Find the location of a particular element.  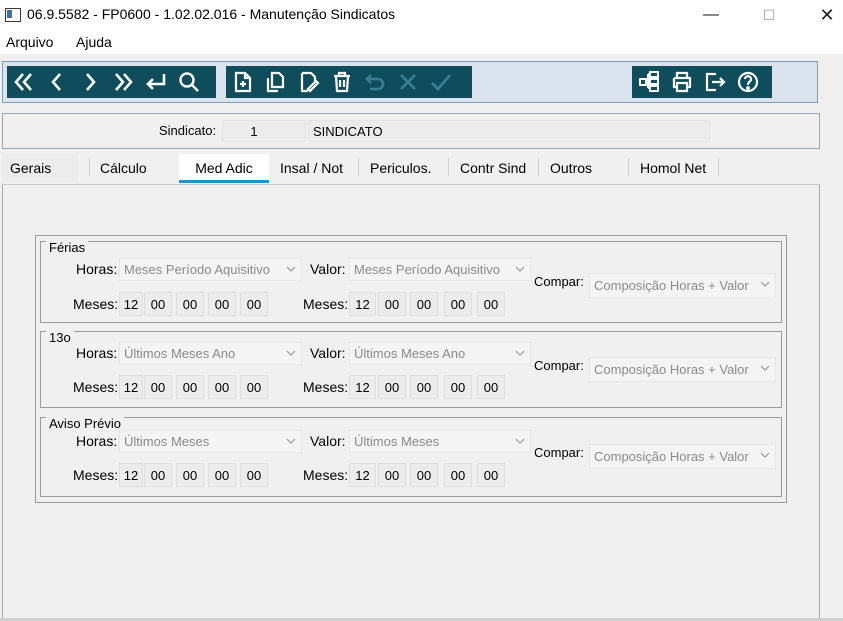

tab-med-adic: Med Adic is located at coordinates (224, 168).